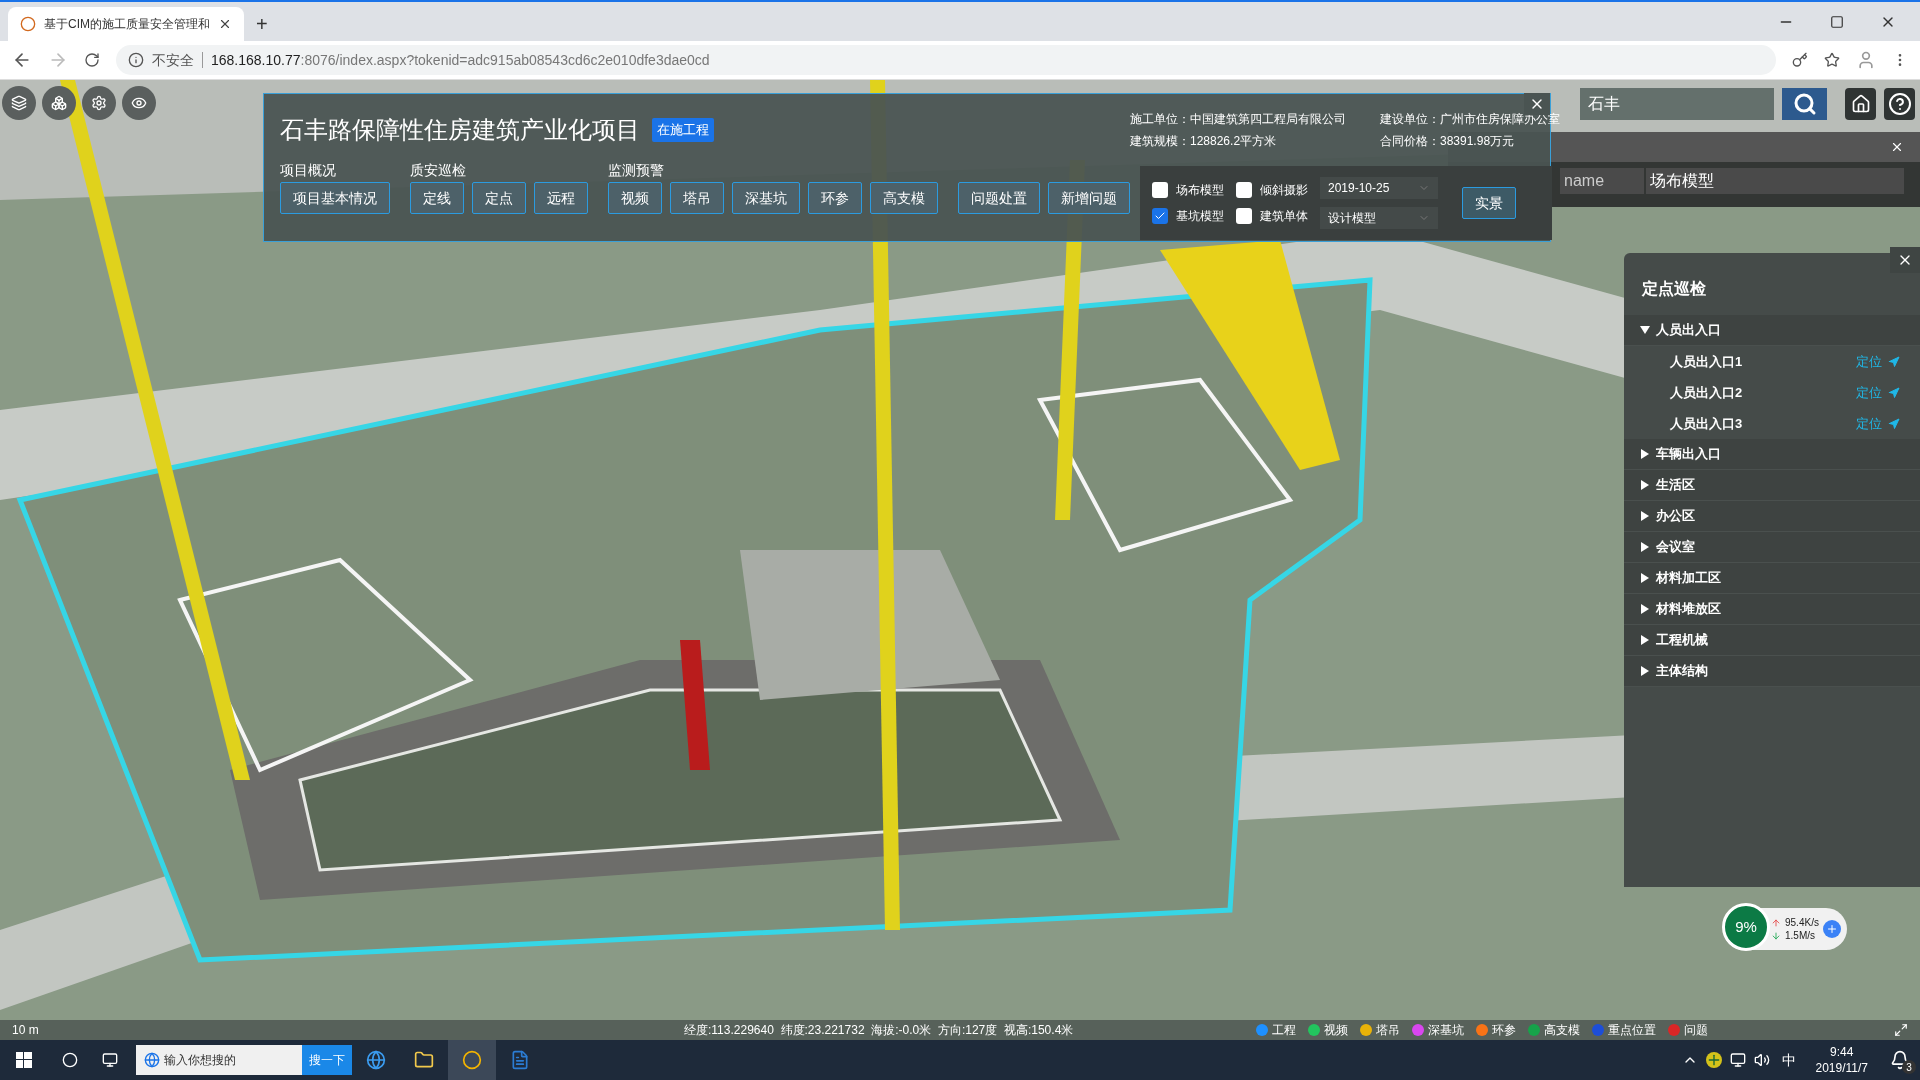  I want to click on volume-icon, so click(1761, 1060).